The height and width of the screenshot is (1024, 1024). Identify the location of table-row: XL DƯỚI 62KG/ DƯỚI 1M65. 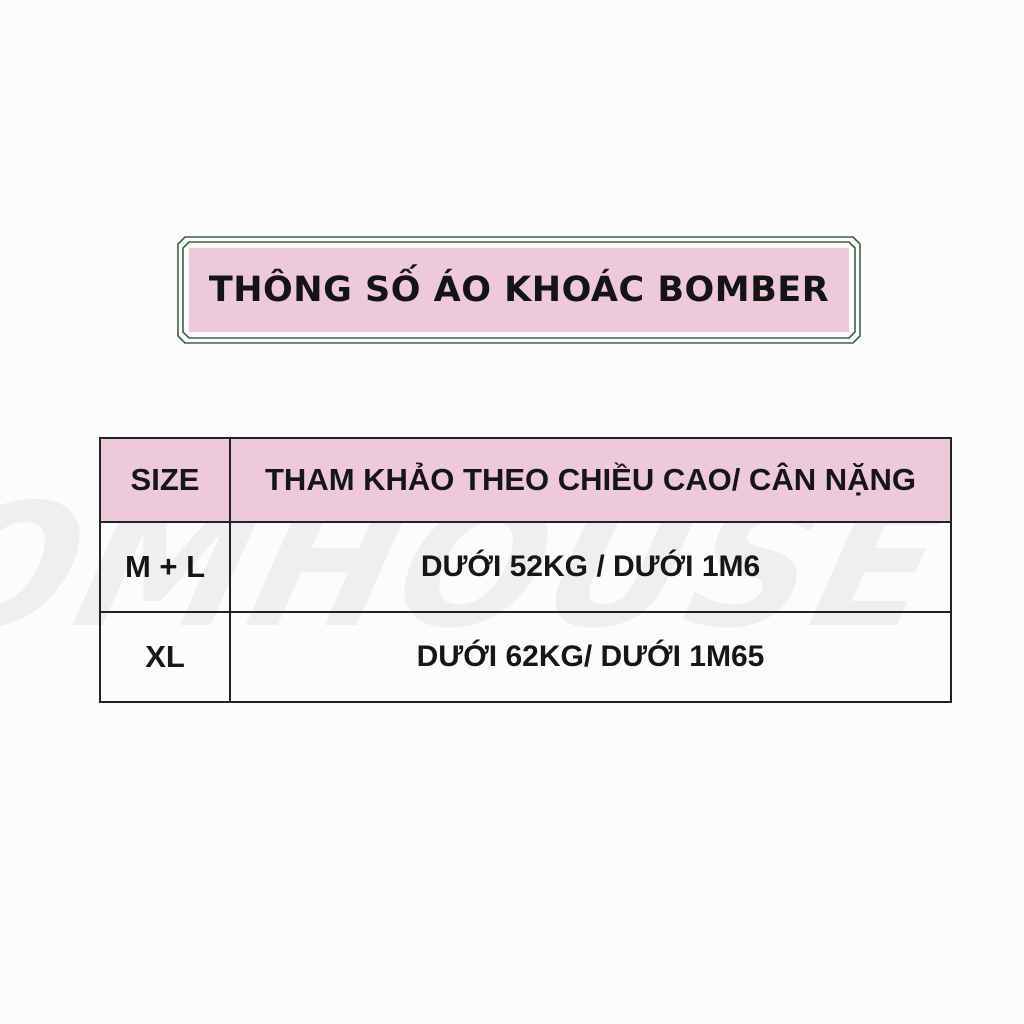
(525, 657).